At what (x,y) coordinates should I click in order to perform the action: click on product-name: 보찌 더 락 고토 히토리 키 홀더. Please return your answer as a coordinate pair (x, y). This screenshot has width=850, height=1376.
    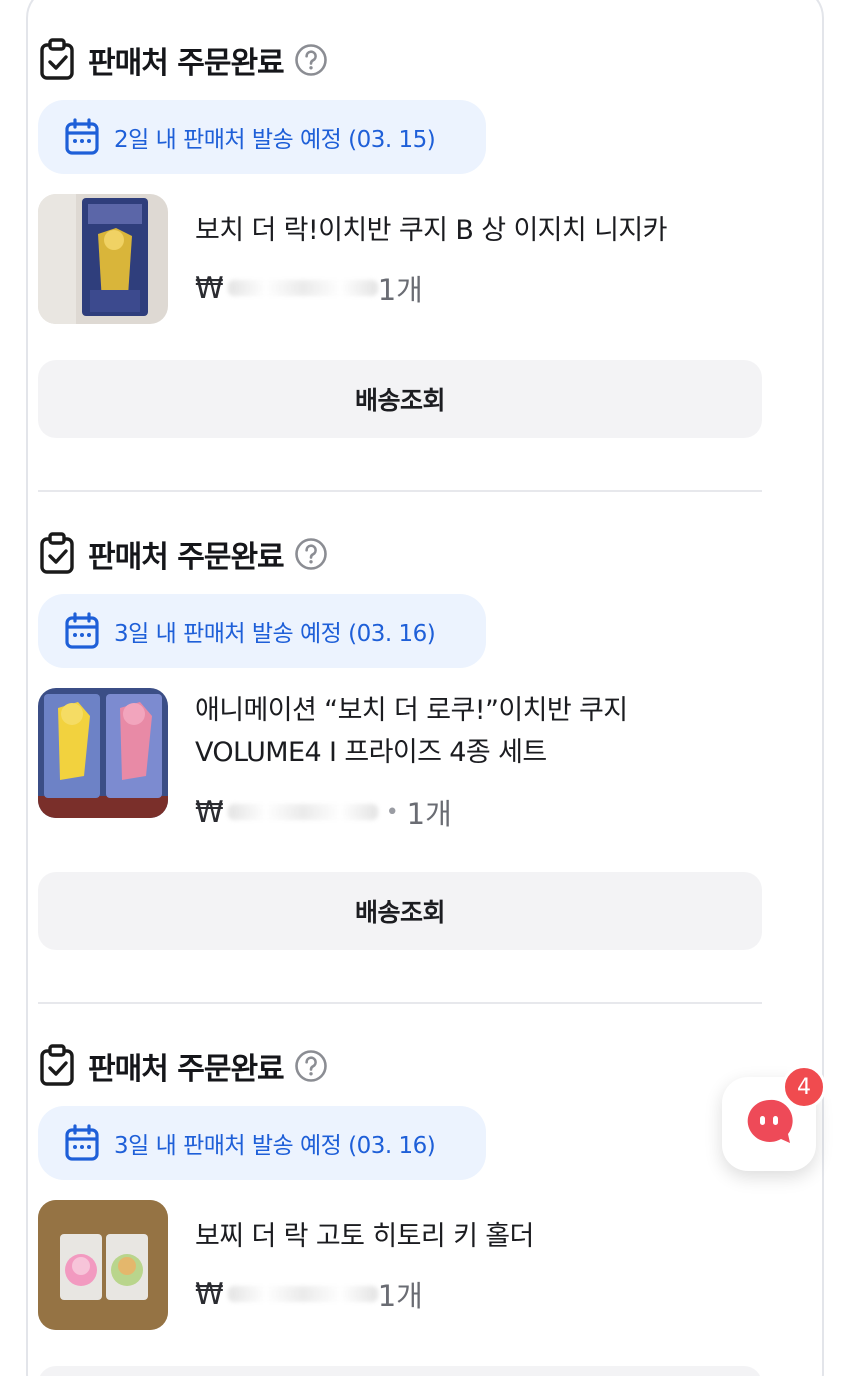
    Looking at the image, I should click on (475, 1237).